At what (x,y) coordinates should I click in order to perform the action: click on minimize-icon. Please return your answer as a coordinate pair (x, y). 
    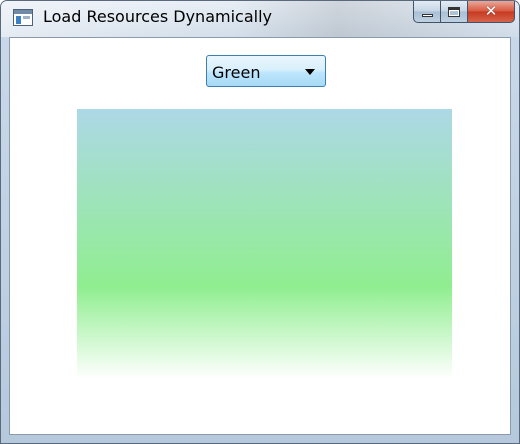
    Looking at the image, I should click on (427, 15).